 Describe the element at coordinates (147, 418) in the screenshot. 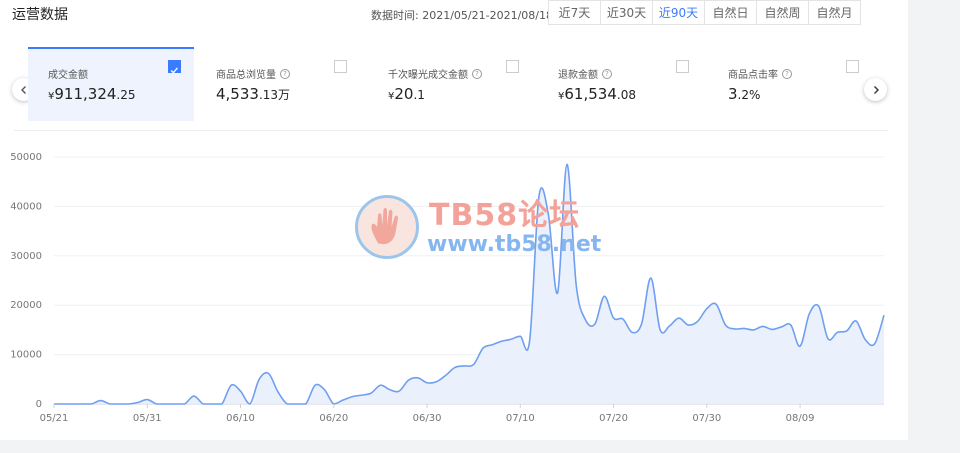

I see `x-tick-label: 05/31` at that location.